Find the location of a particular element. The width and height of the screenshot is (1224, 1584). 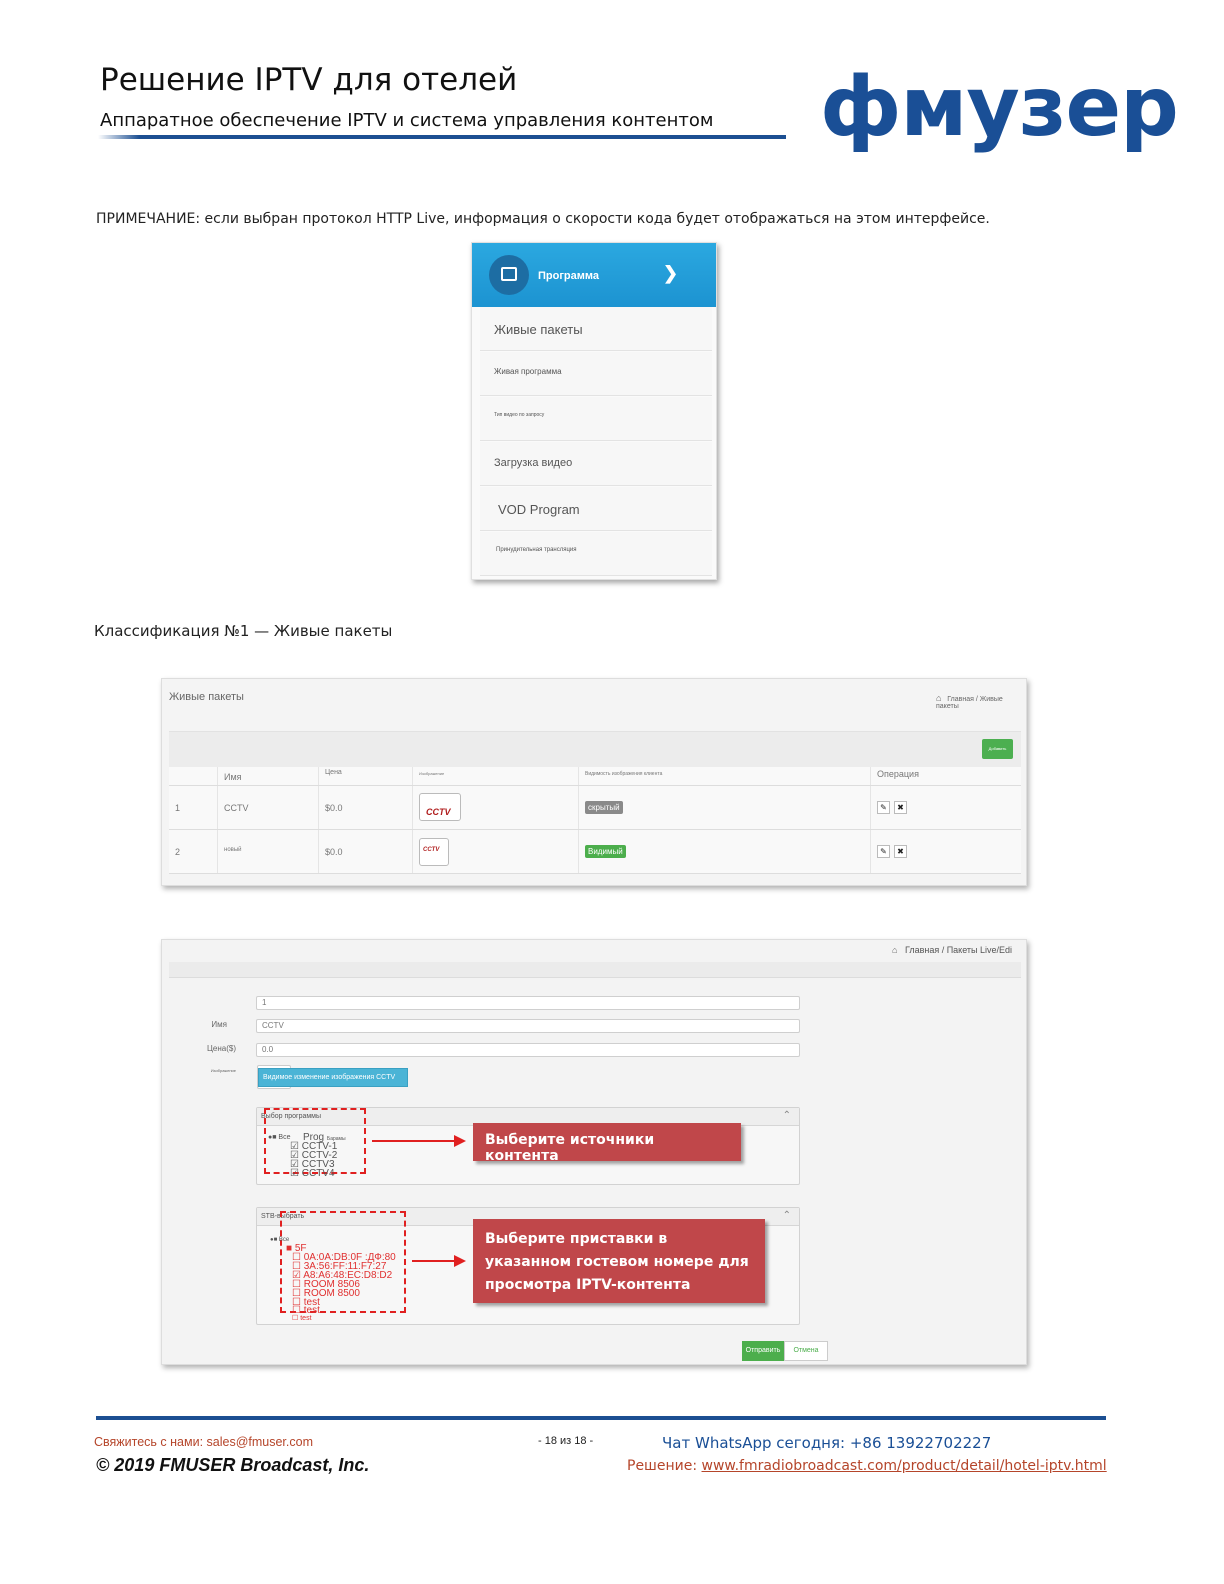

name-field: CCTV is located at coordinates (528, 1026).